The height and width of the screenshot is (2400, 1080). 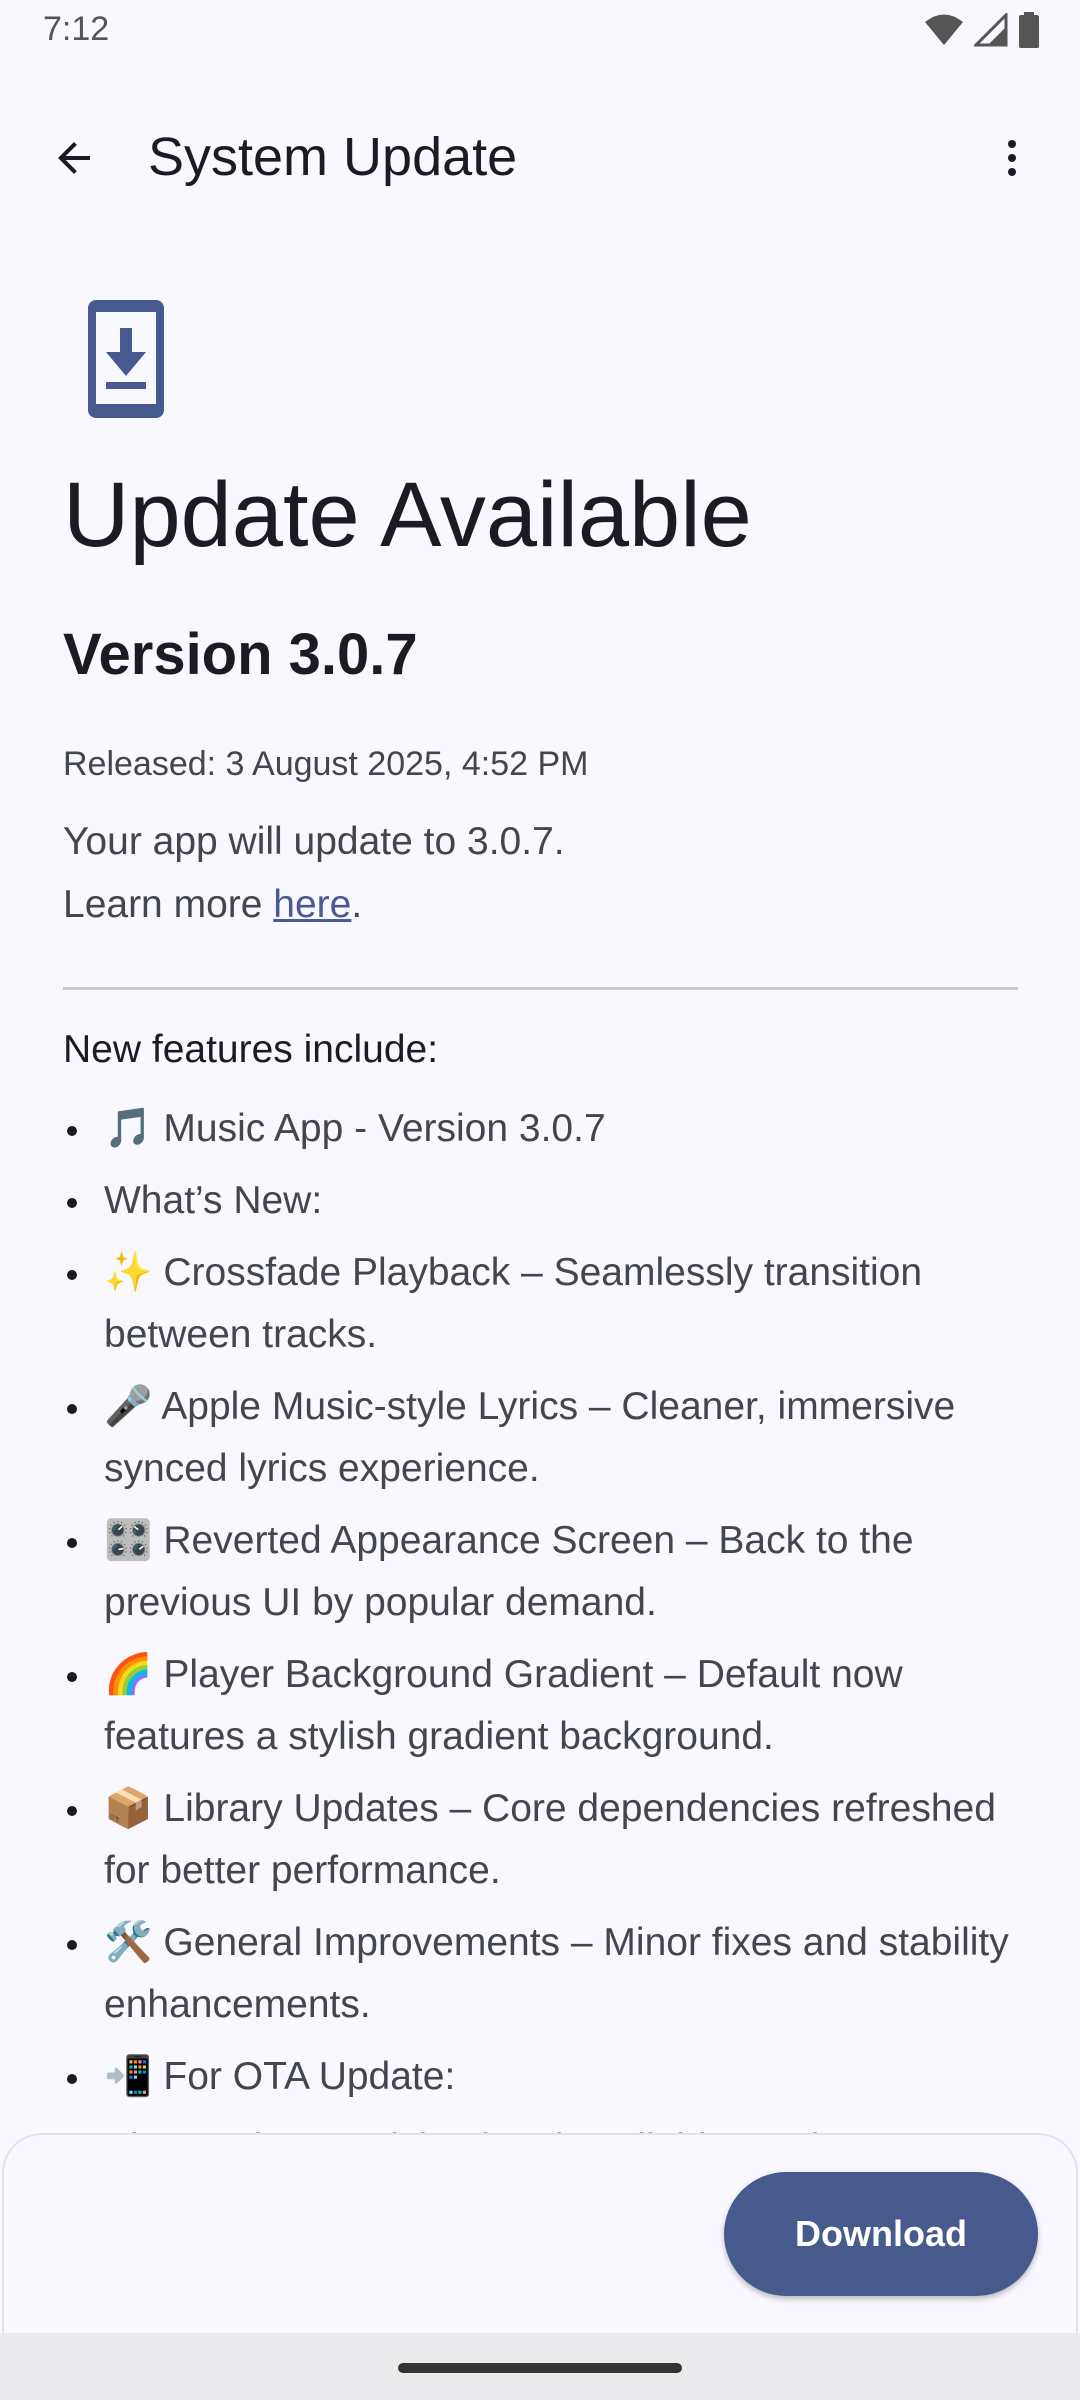 I want to click on battery-icon, so click(x=1029, y=30).